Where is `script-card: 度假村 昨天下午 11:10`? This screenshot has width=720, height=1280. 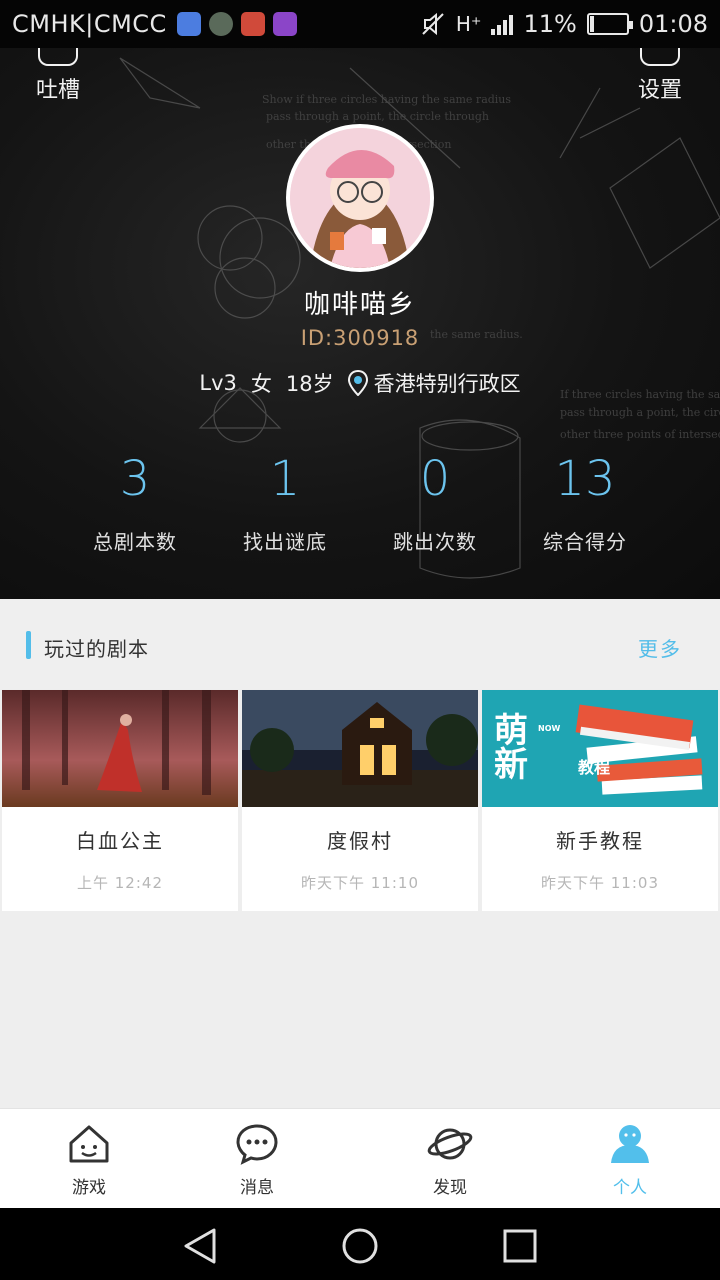 script-card: 度假村 昨天下午 11:10 is located at coordinates (360, 800).